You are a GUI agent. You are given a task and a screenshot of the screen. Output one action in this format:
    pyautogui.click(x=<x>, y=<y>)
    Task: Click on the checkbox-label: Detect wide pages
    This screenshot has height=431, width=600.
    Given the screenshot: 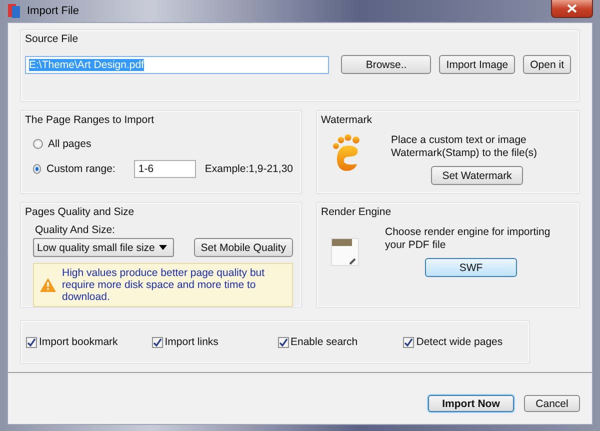 What is the action you would take?
    pyautogui.click(x=459, y=342)
    